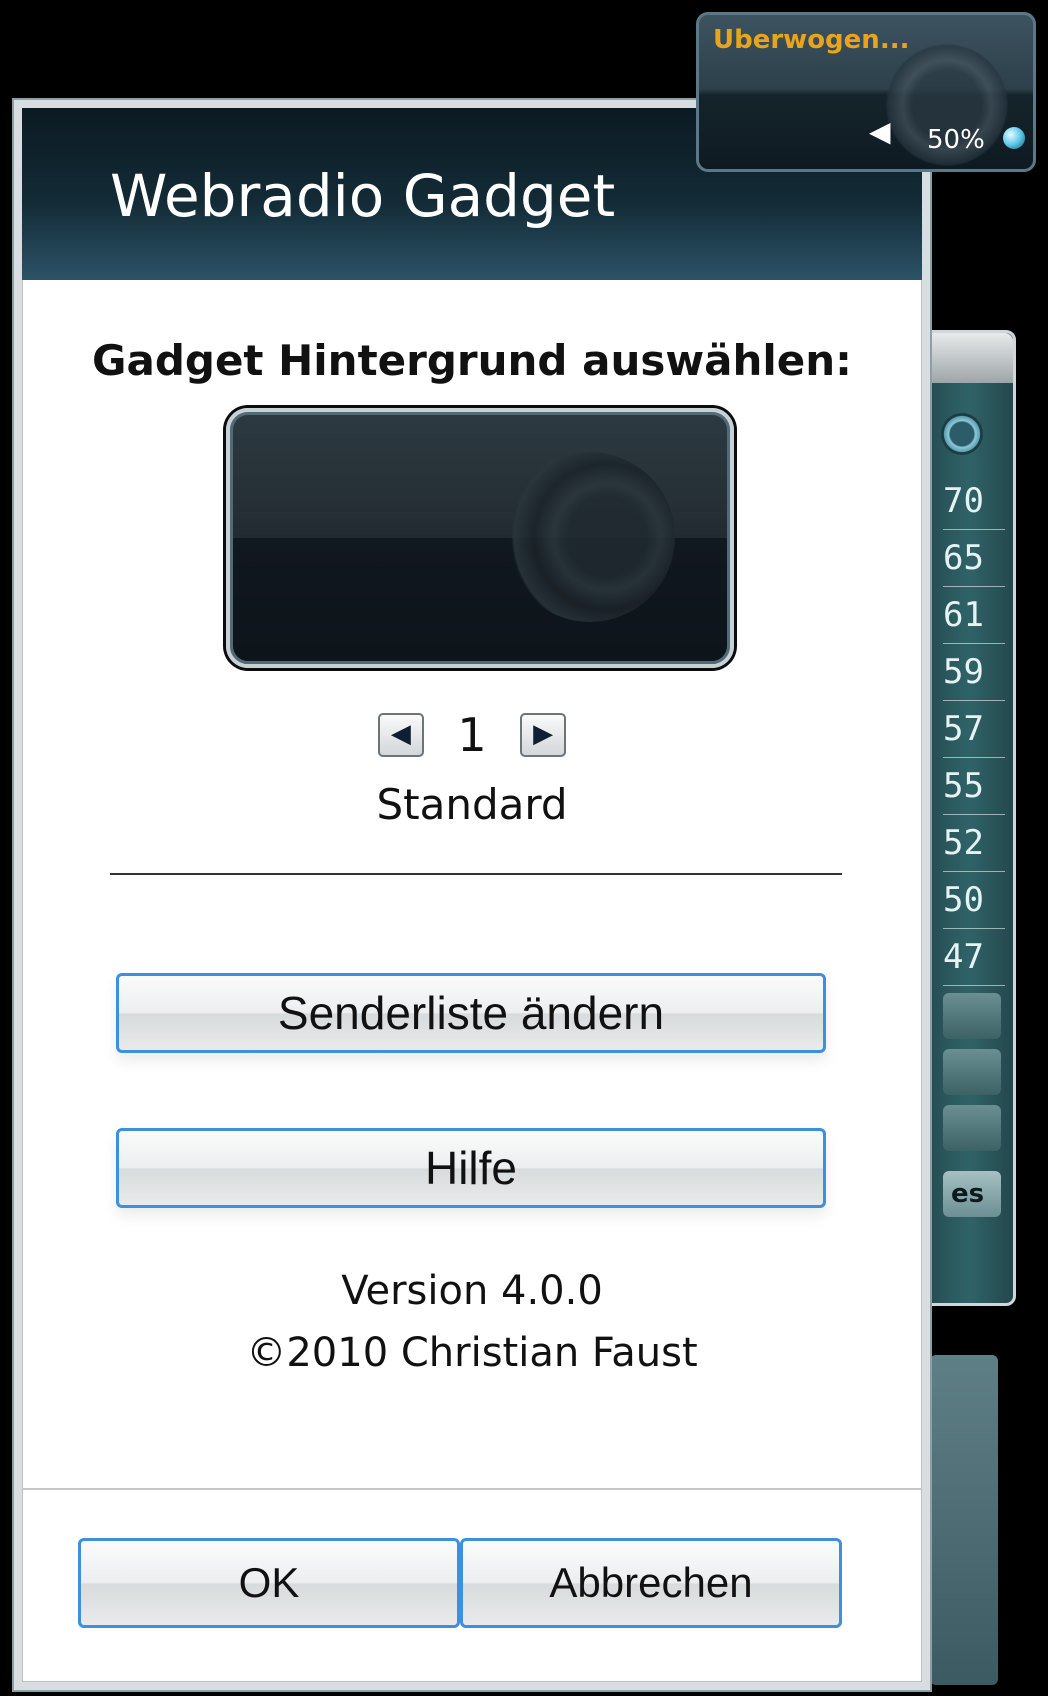 Image resolution: width=1048 pixels, height=1696 pixels. I want to click on list-item: 70, so click(974, 501).